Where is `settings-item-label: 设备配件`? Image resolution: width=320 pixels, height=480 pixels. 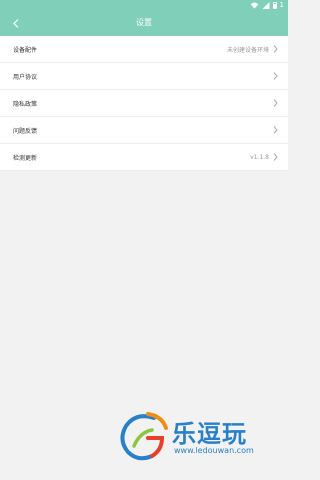 settings-item-label: 设备配件 is located at coordinates (25, 50).